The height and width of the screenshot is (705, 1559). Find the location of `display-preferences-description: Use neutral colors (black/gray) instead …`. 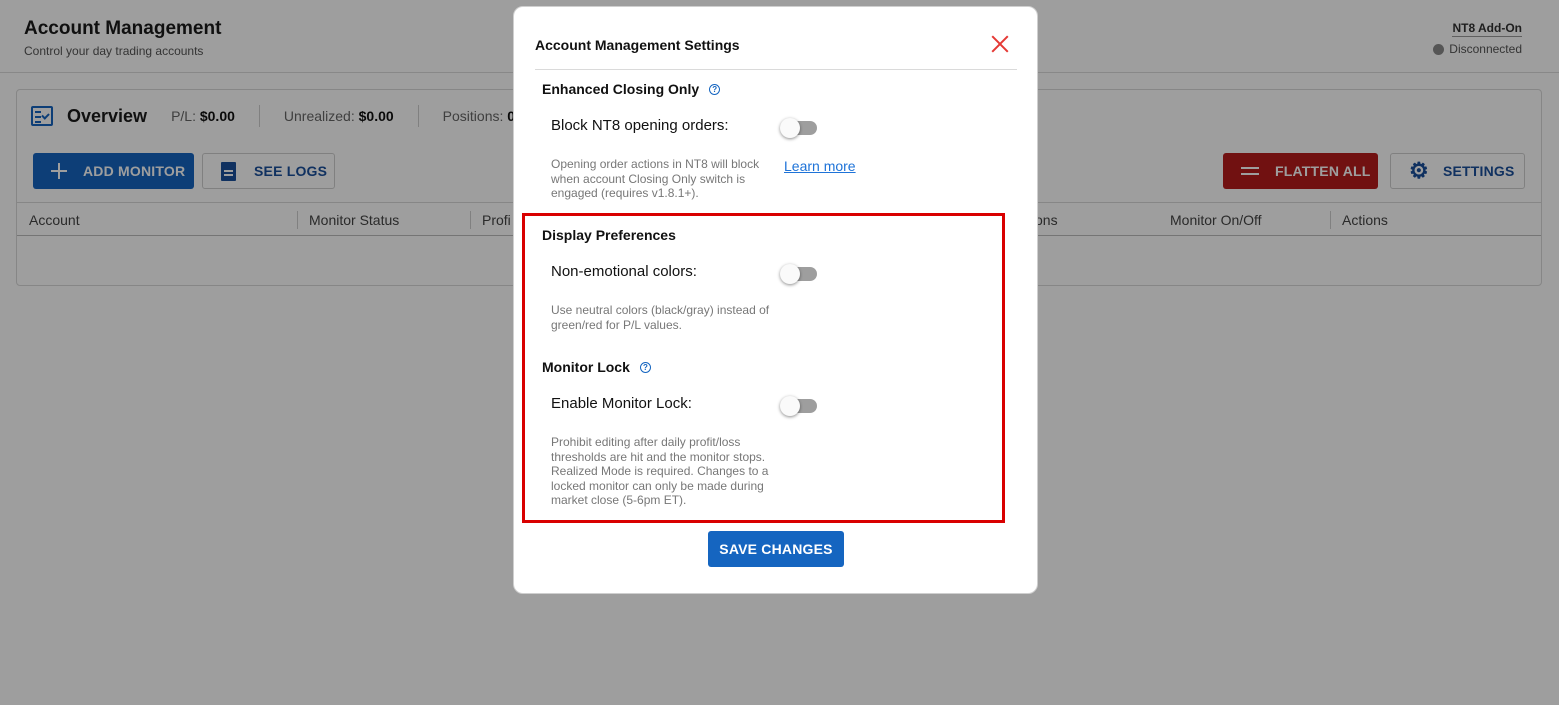

display-preferences-description: Use neutral colors (black/gray) instead … is located at coordinates (660, 317).